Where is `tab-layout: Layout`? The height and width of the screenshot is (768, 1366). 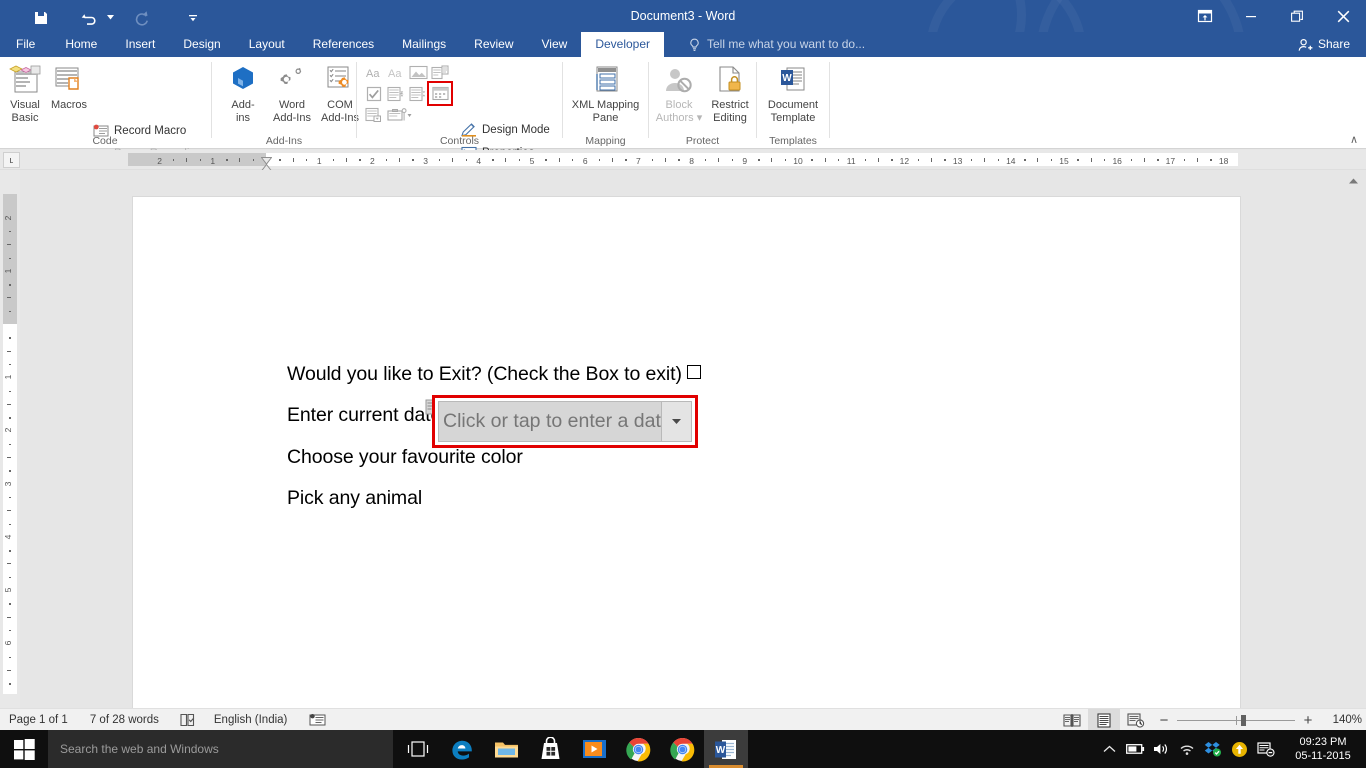
tab-layout: Layout is located at coordinates (267, 44).